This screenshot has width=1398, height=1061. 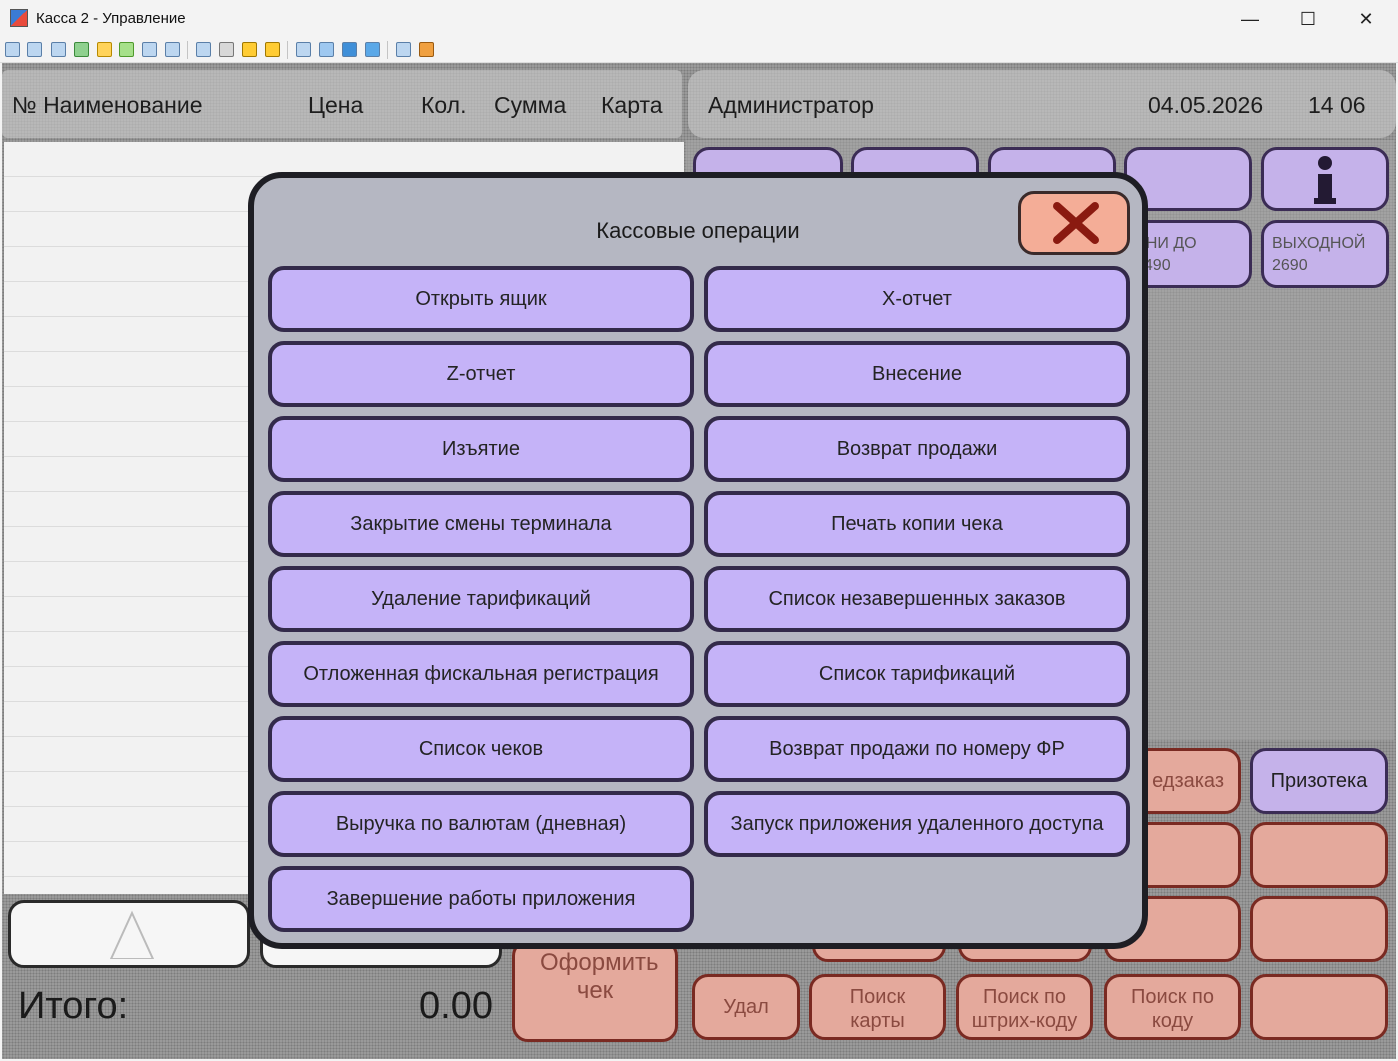 I want to click on info-button, so click(x=1325, y=179).